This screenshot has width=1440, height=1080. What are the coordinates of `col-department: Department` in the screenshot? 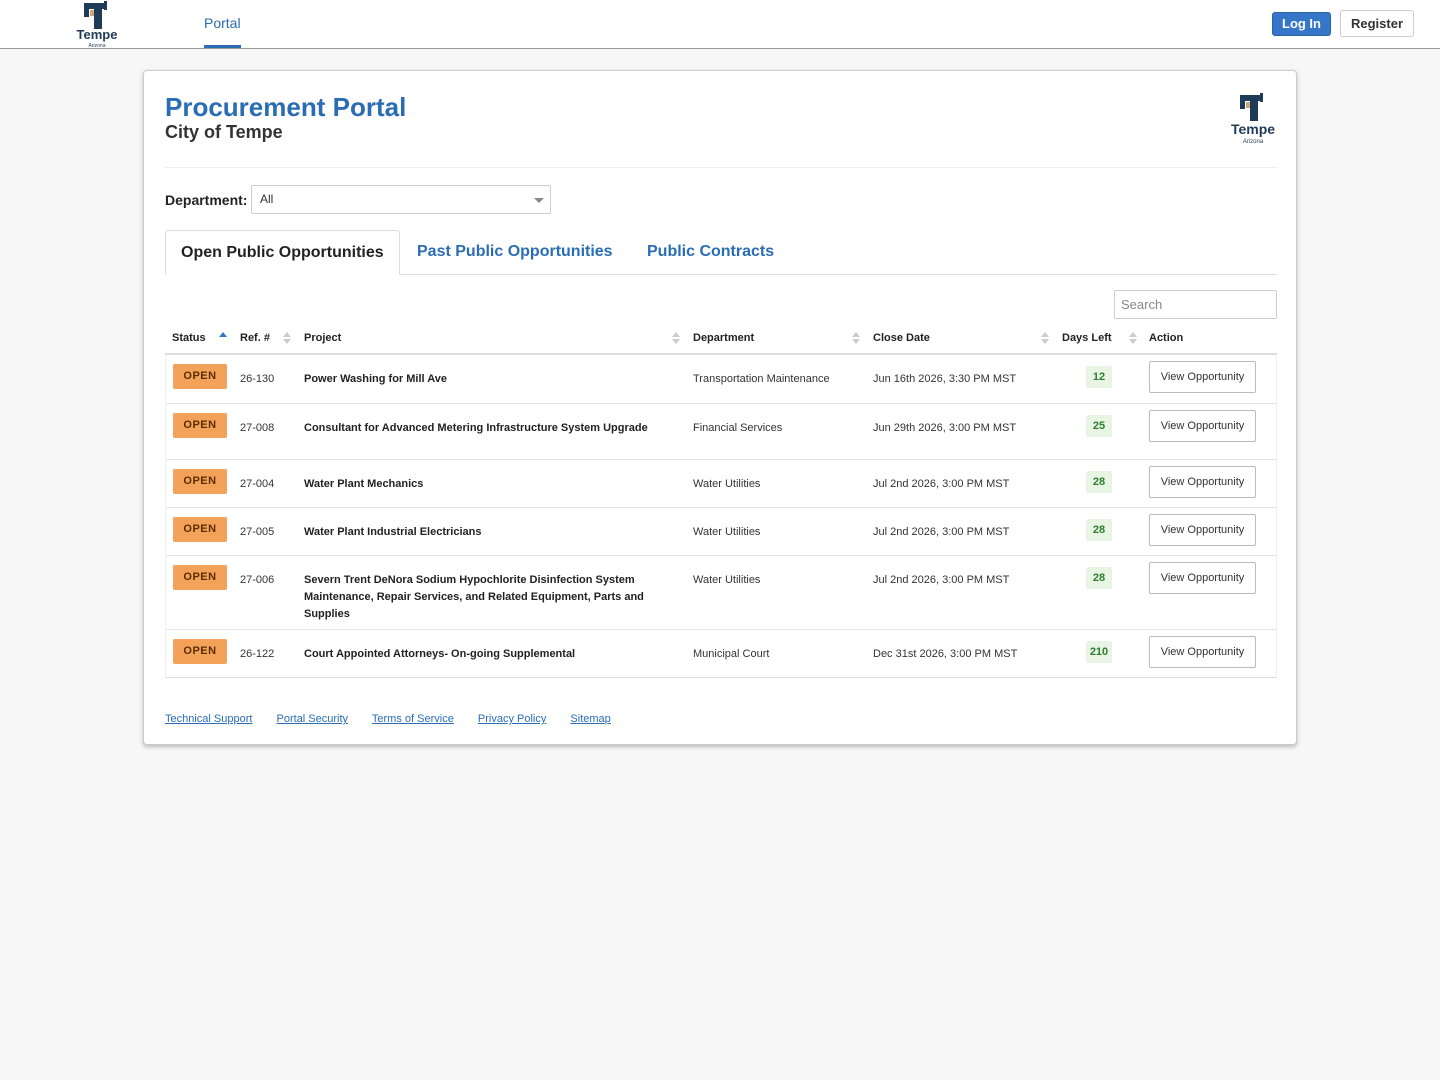 It's located at (723, 338).